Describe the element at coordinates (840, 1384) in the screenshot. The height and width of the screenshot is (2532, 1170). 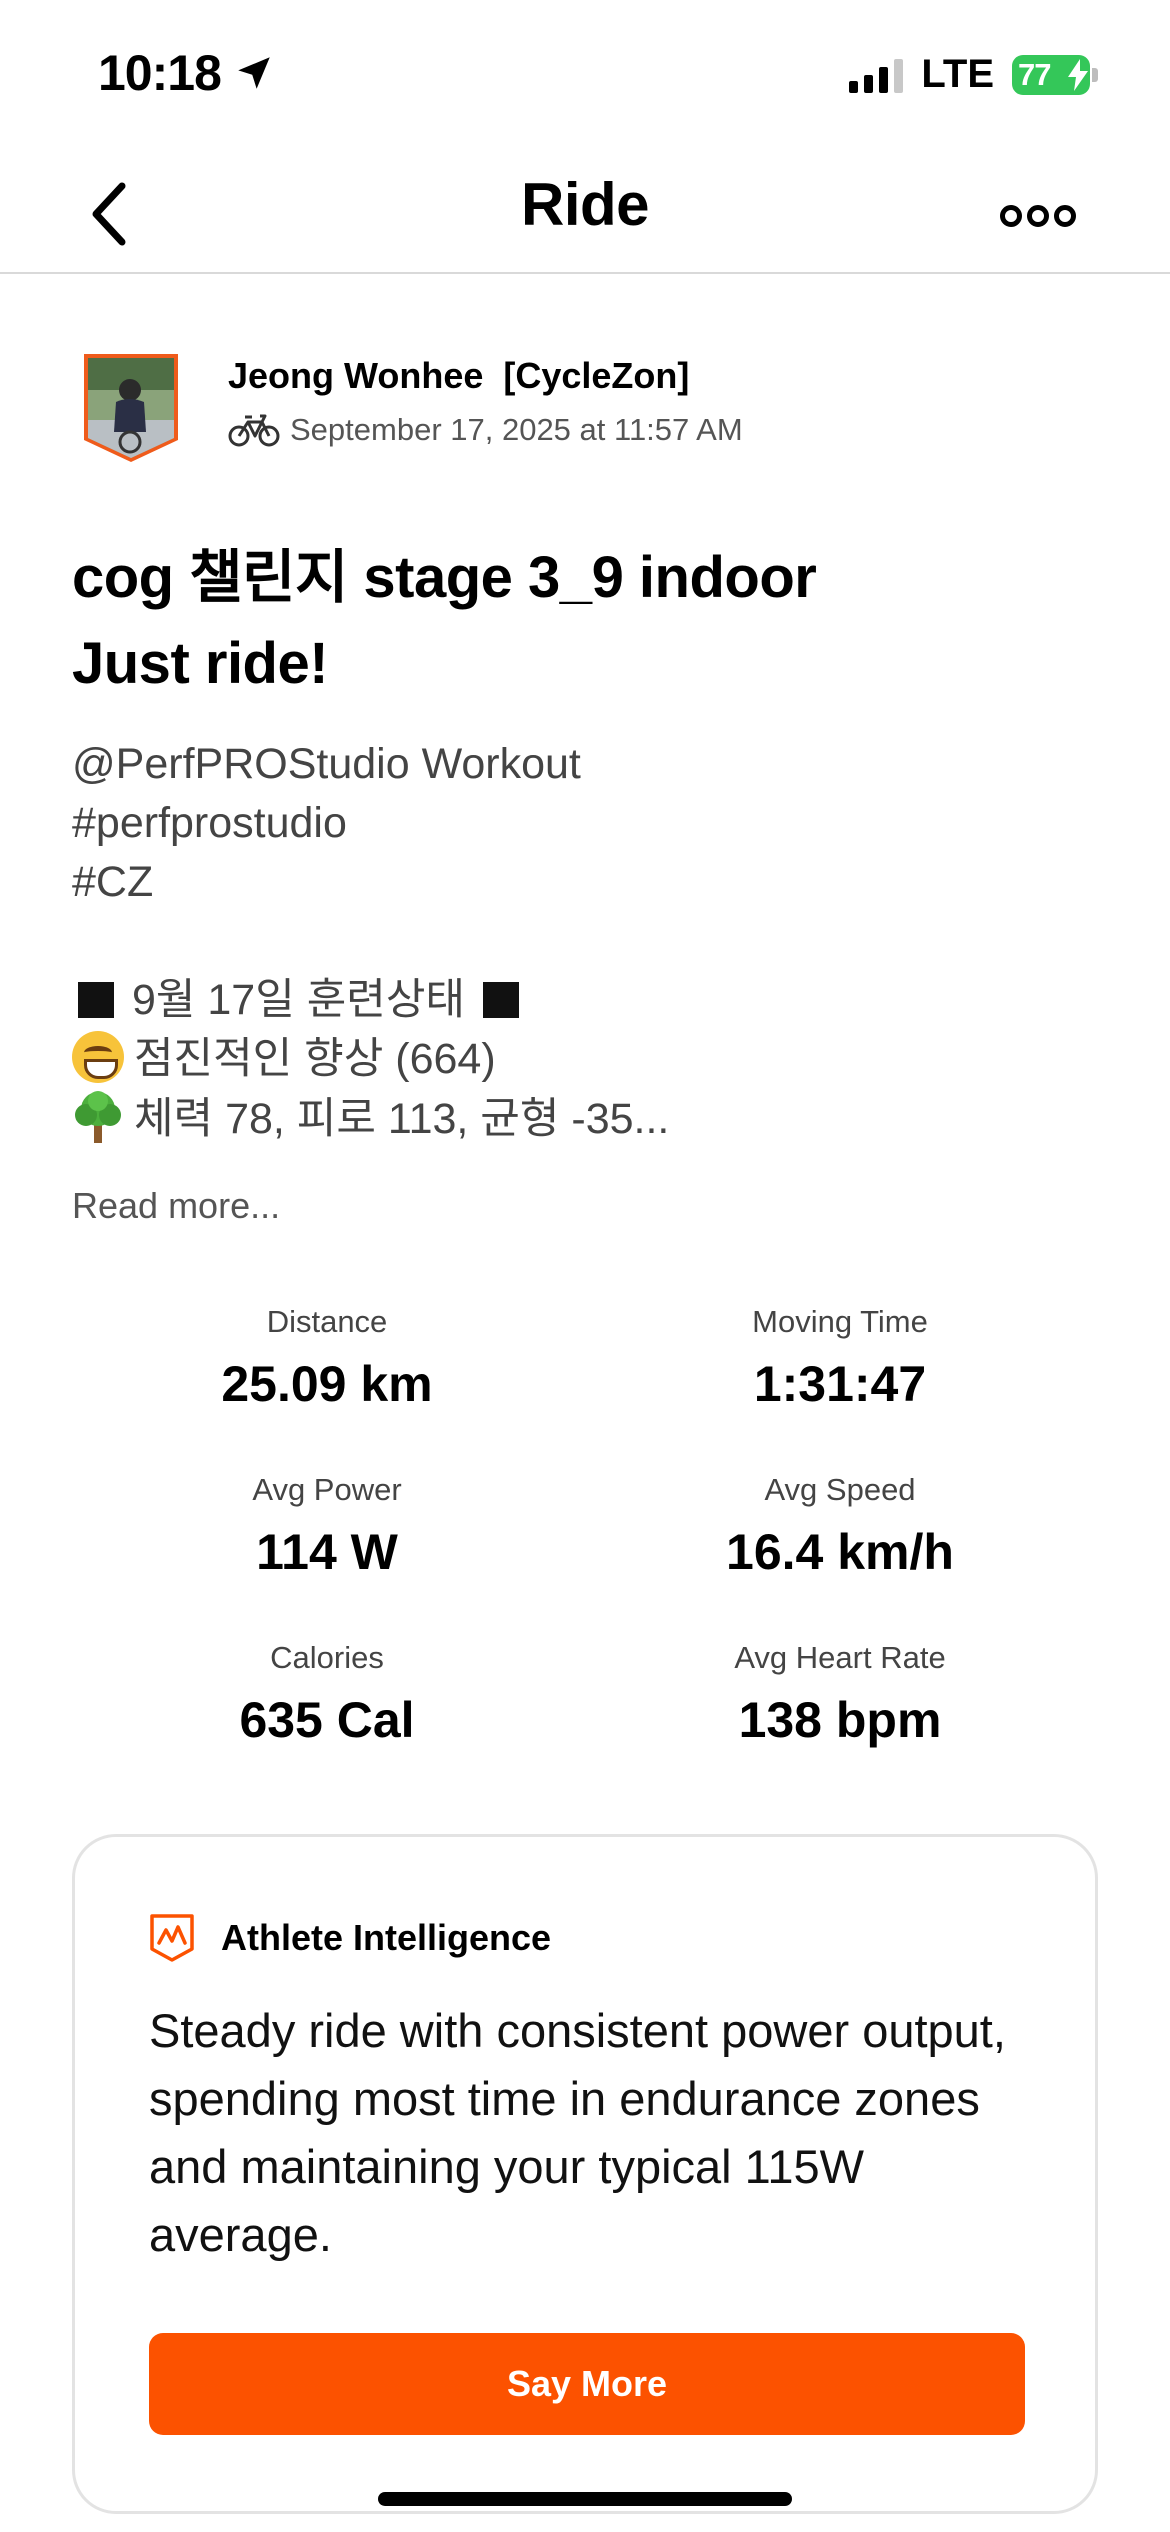
I see `stat-value: 1:31:47` at that location.